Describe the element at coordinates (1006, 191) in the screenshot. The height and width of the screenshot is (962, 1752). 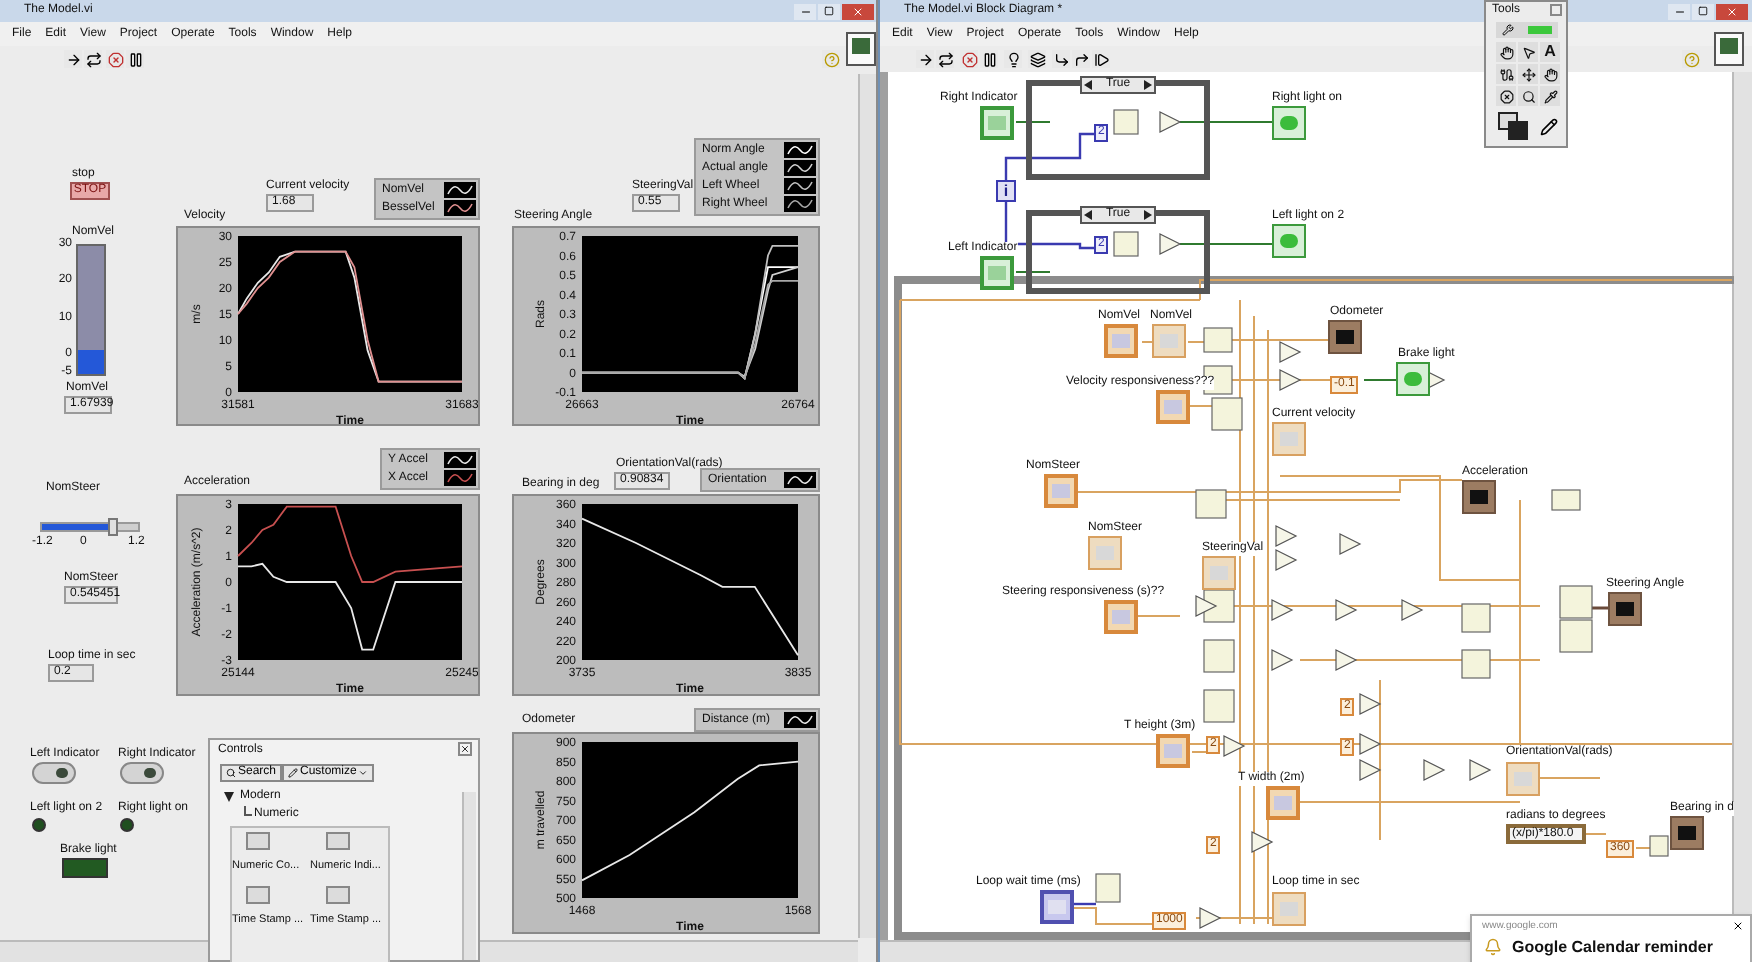
I see `iteration-terminal: i` at that location.